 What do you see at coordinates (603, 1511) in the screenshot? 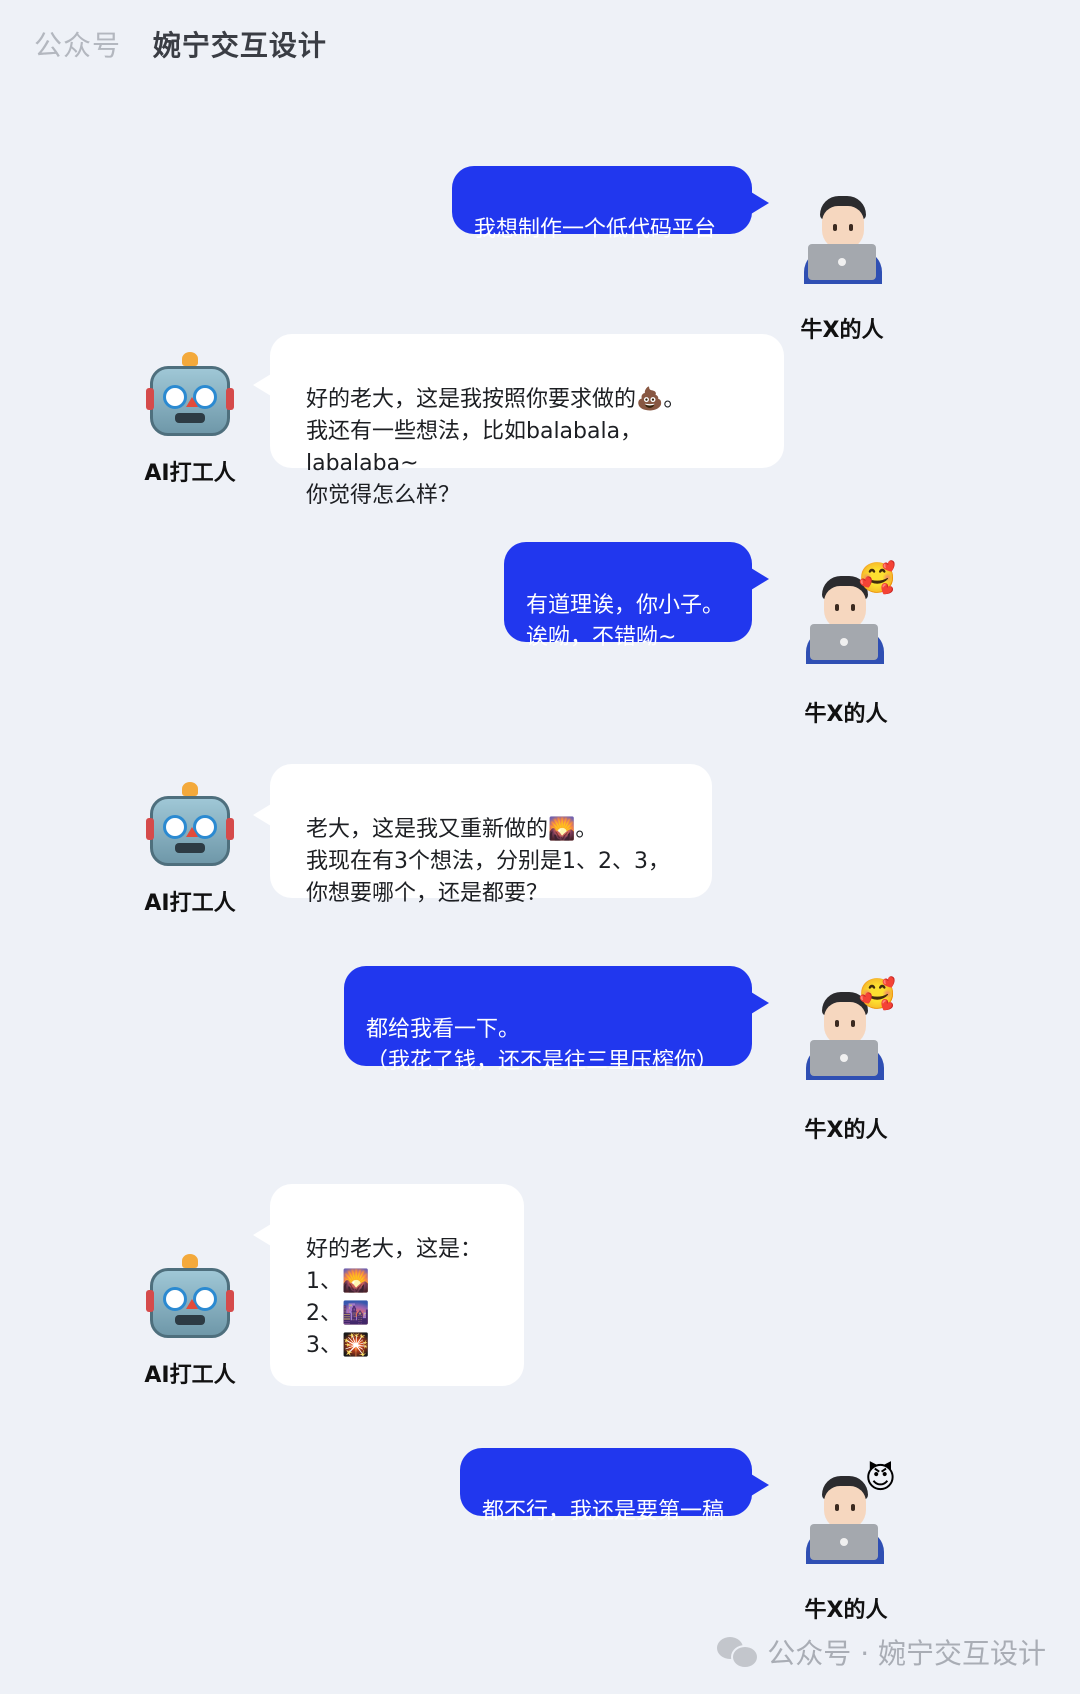
I see `message-text: 都不行，我还是要第一稿` at bounding box center [603, 1511].